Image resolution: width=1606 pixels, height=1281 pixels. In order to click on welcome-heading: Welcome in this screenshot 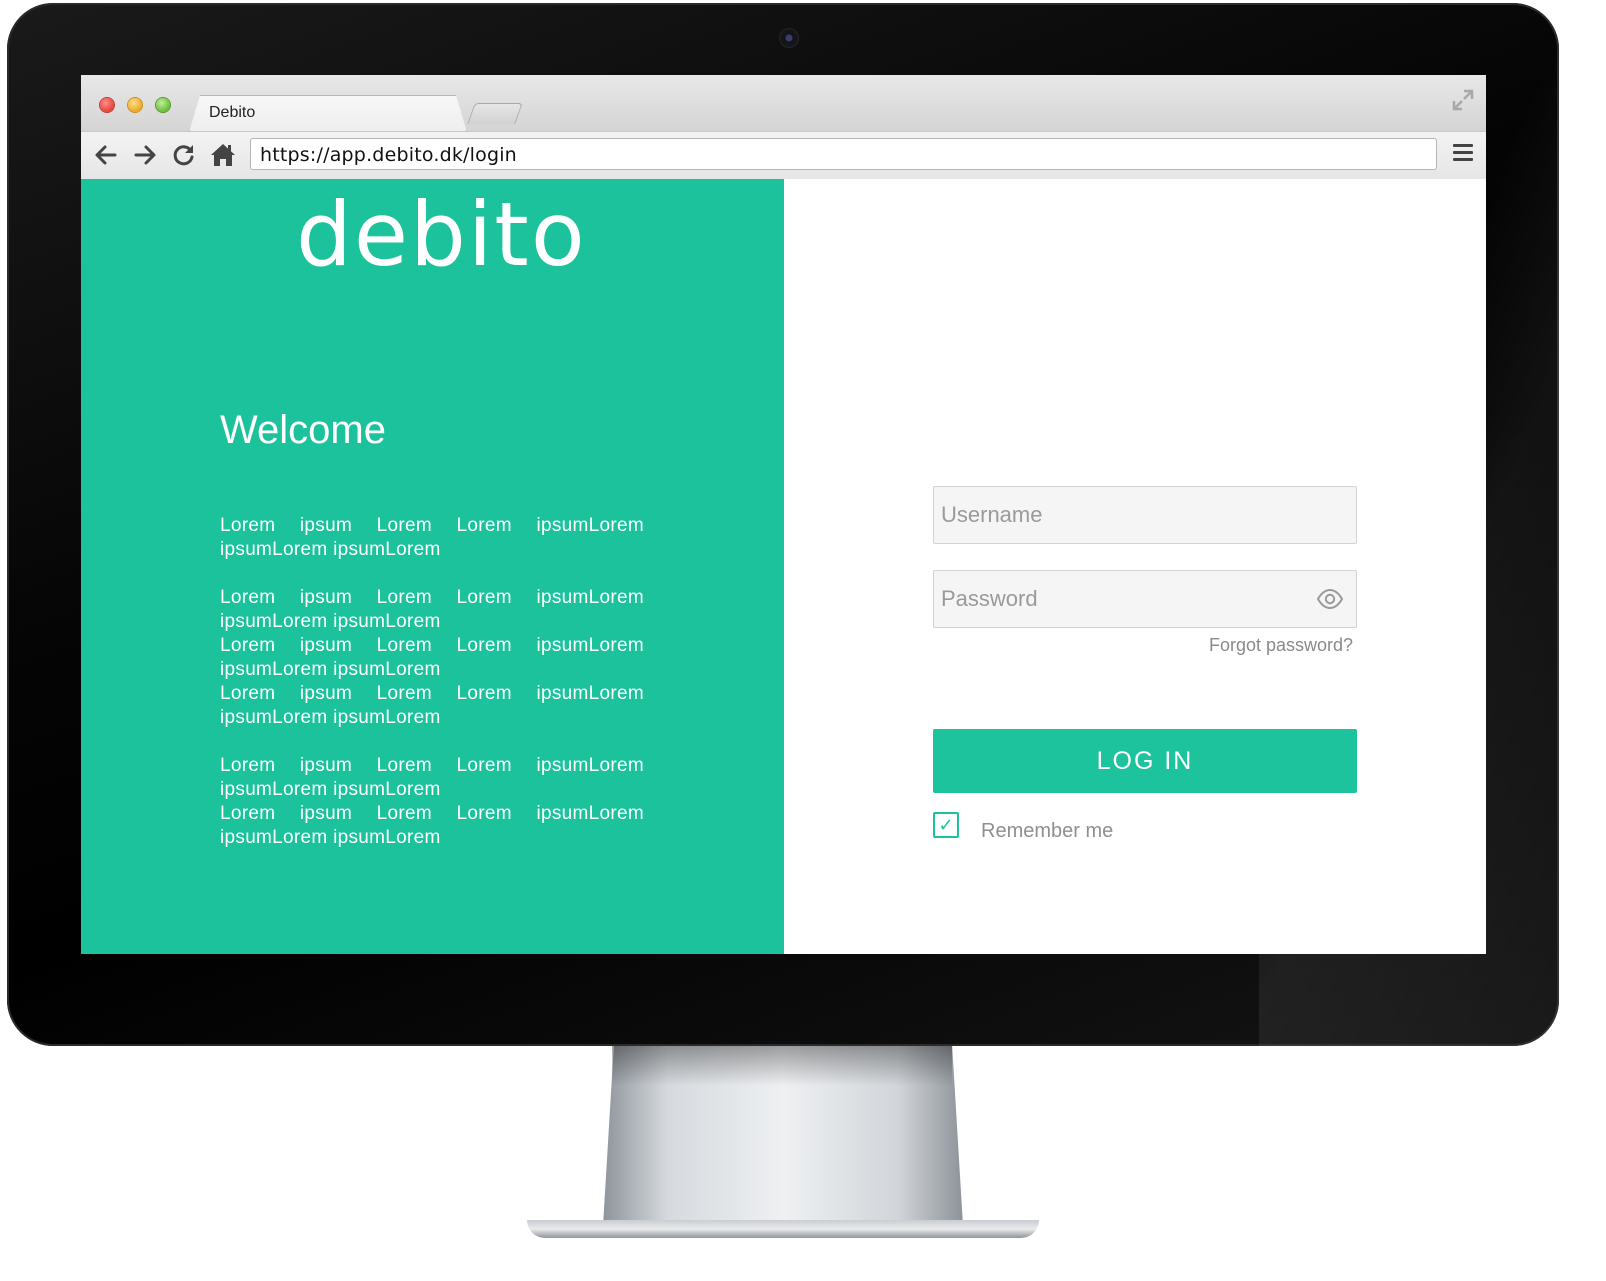, I will do `click(303, 430)`.